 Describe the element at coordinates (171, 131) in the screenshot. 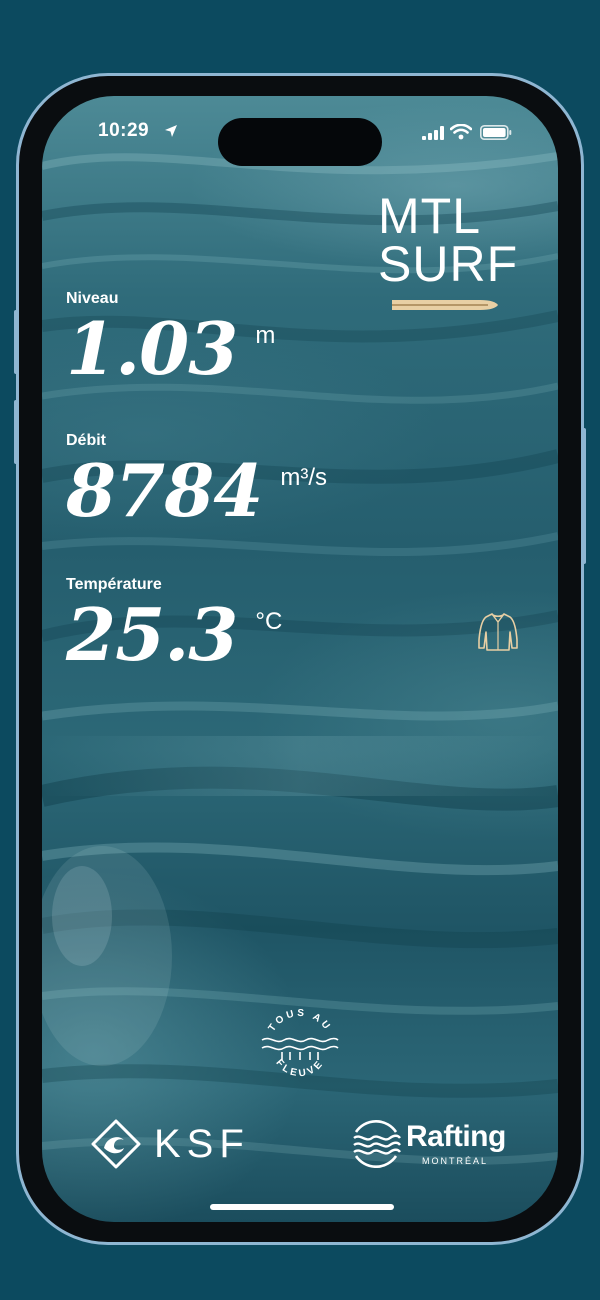

I see `location-arrow-icon` at that location.